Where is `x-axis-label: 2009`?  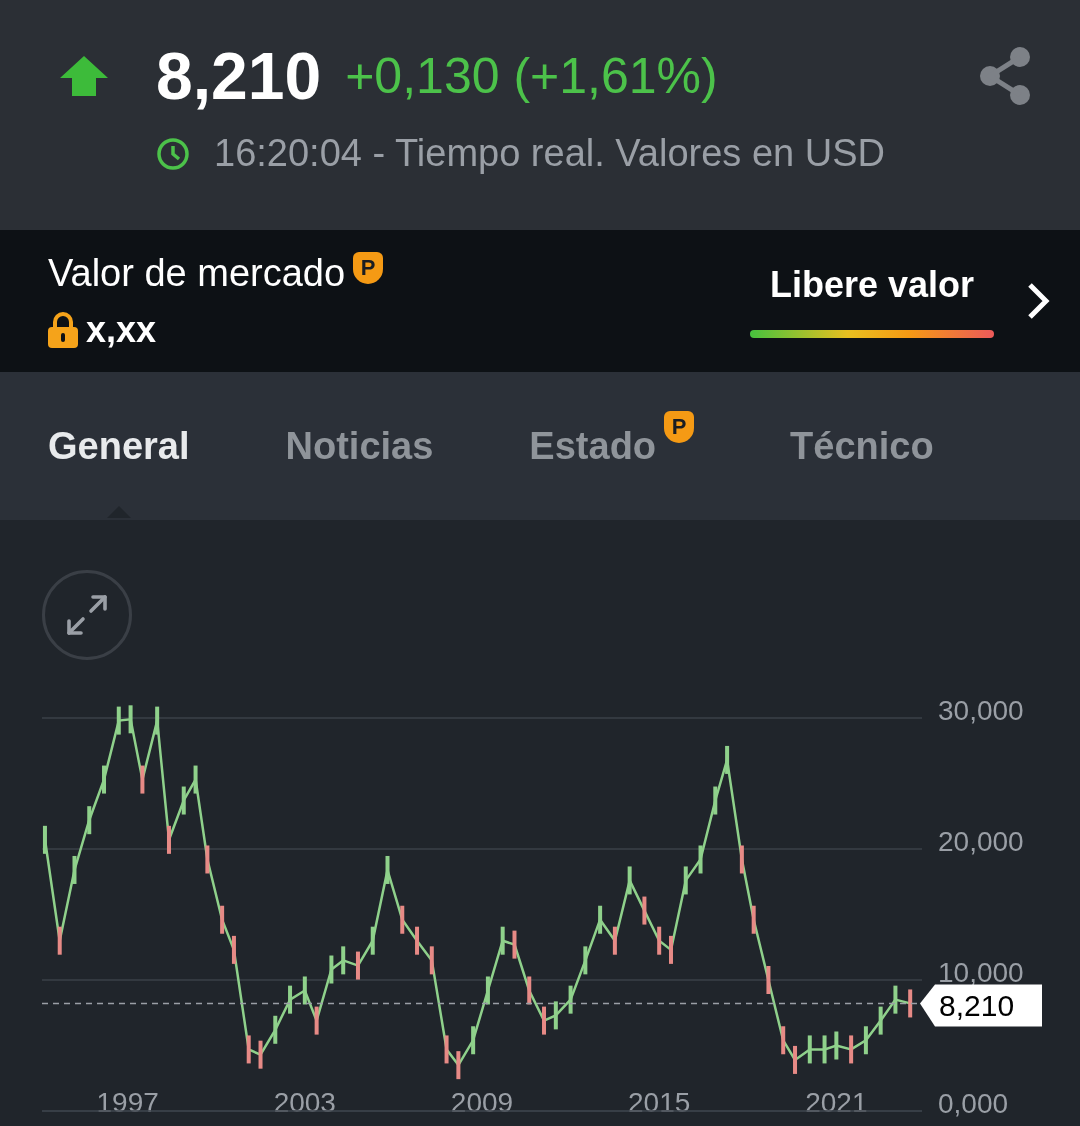 x-axis-label: 2009 is located at coordinates (482, 1102).